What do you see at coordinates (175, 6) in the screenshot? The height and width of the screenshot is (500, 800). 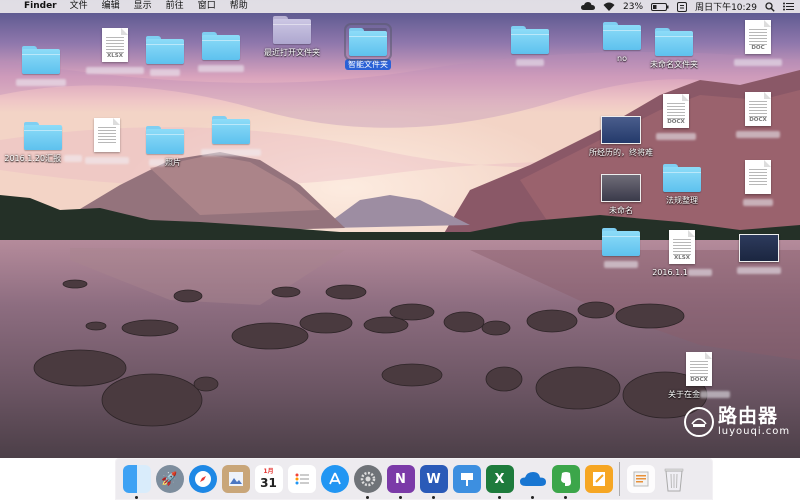 I see `menu-go: 前往` at bounding box center [175, 6].